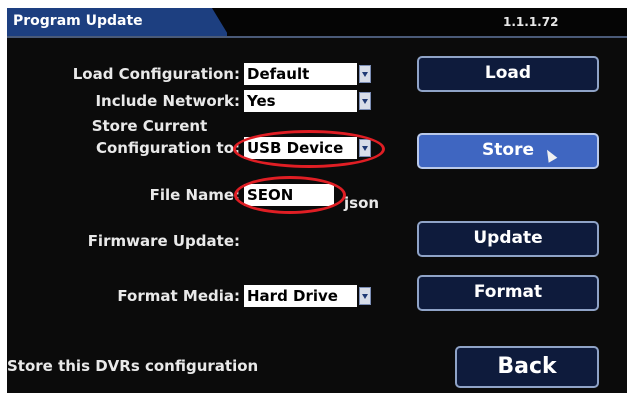 This screenshot has height=403, width=634. Describe the element at coordinates (362, 203) in the screenshot. I see `file-extension-label: json` at that location.